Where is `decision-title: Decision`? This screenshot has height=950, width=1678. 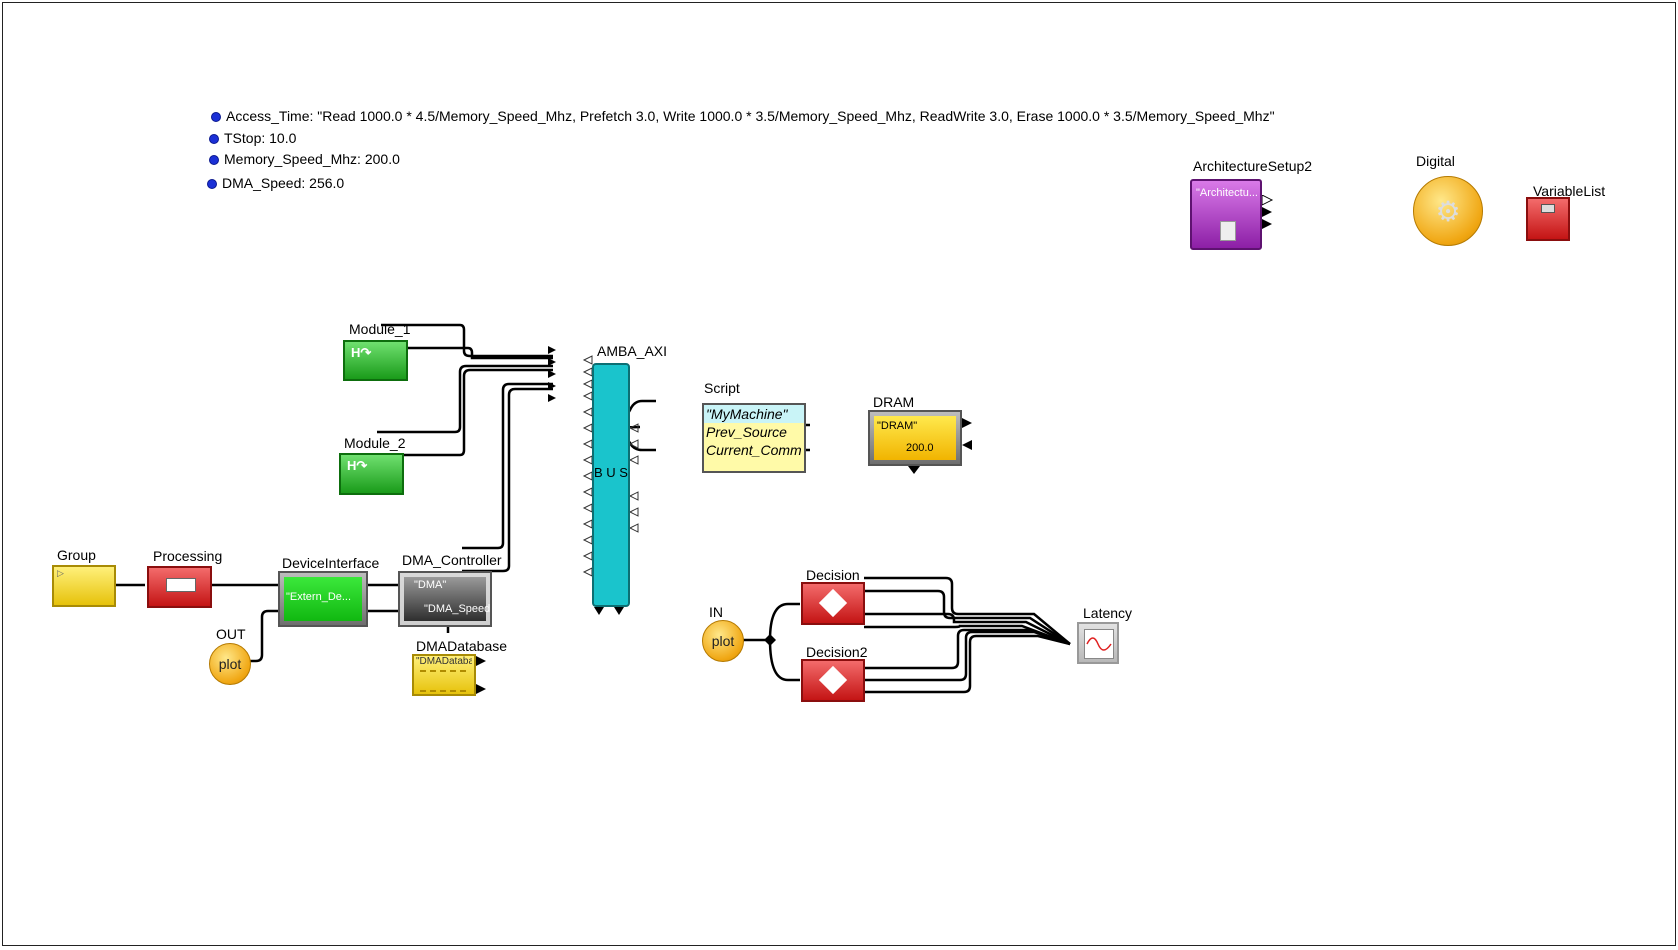 decision-title: Decision is located at coordinates (833, 575).